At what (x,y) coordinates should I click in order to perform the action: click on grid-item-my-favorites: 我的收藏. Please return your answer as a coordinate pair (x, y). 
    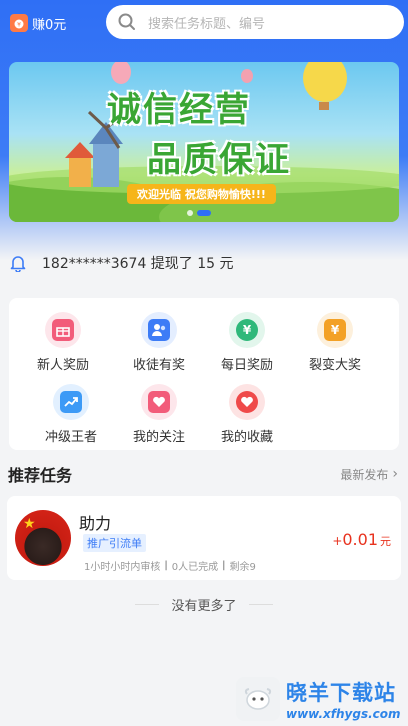
    Looking at the image, I should click on (247, 414).